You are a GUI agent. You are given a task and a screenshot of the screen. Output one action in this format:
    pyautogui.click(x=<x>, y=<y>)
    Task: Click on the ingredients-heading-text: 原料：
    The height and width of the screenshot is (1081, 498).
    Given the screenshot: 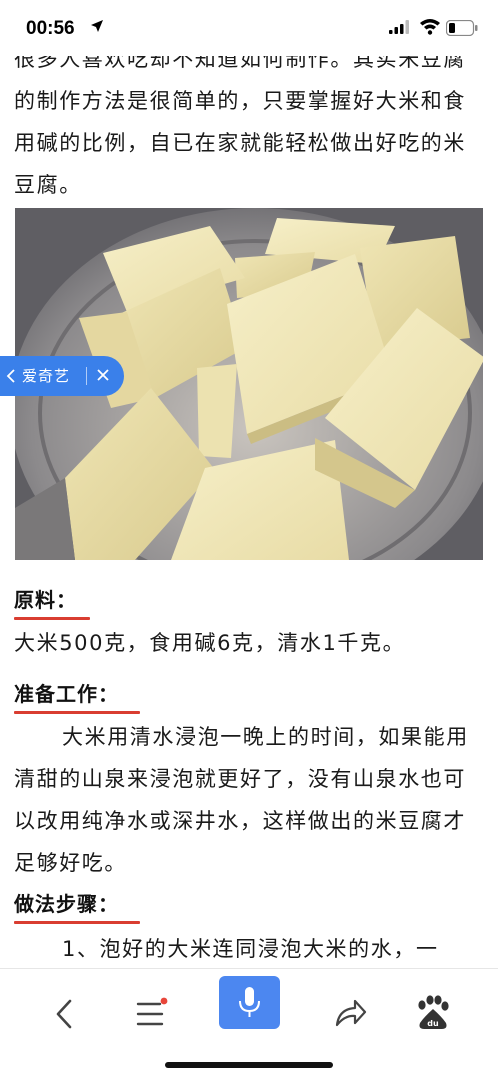 What is the action you would take?
    pyautogui.click(x=45, y=600)
    